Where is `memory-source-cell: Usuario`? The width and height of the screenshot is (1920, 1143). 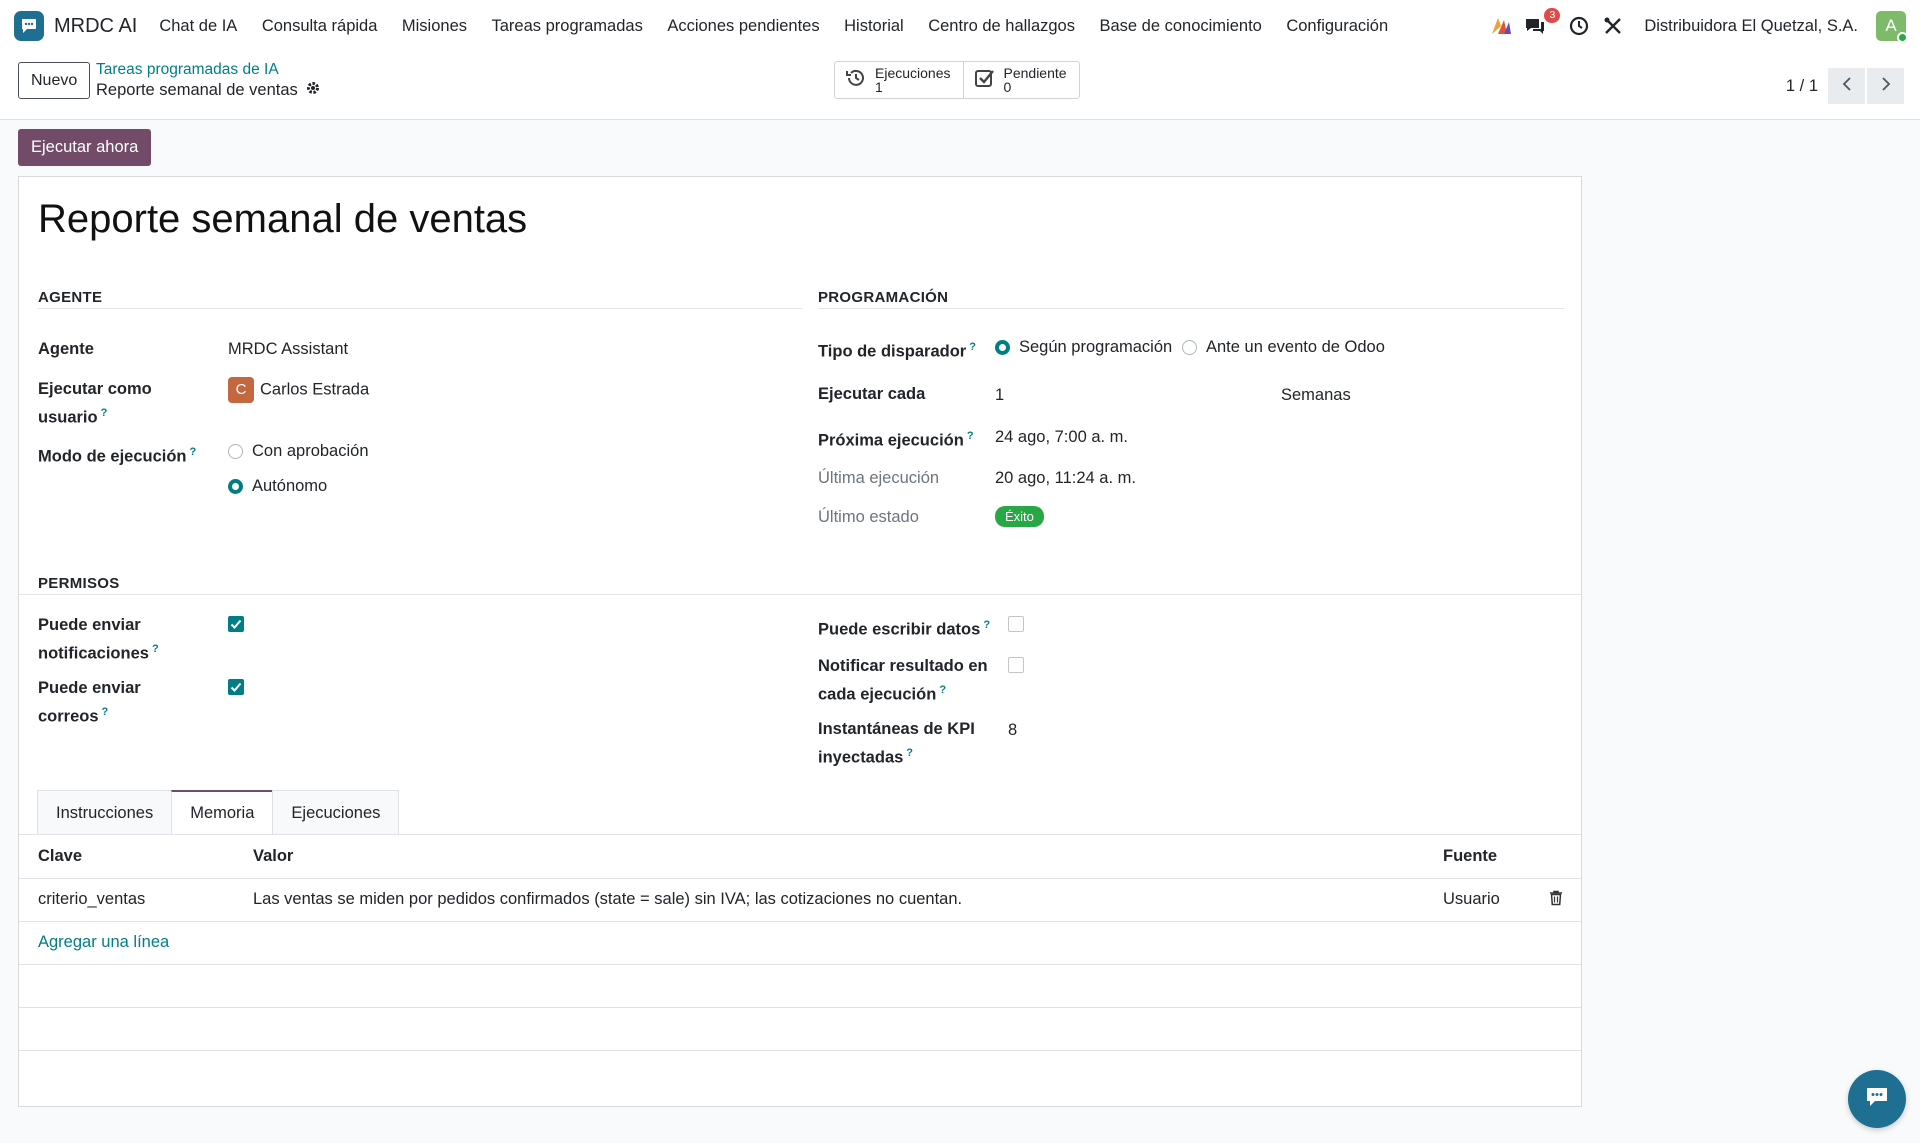 memory-source-cell: Usuario is located at coordinates (1471, 899).